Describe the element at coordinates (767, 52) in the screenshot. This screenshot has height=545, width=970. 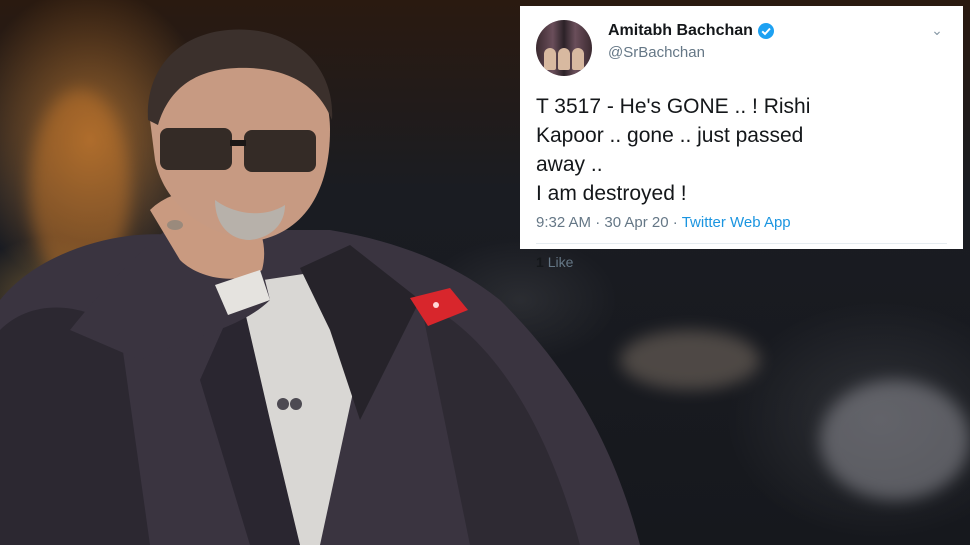
I see `user-handle: @SrBachchan` at that location.